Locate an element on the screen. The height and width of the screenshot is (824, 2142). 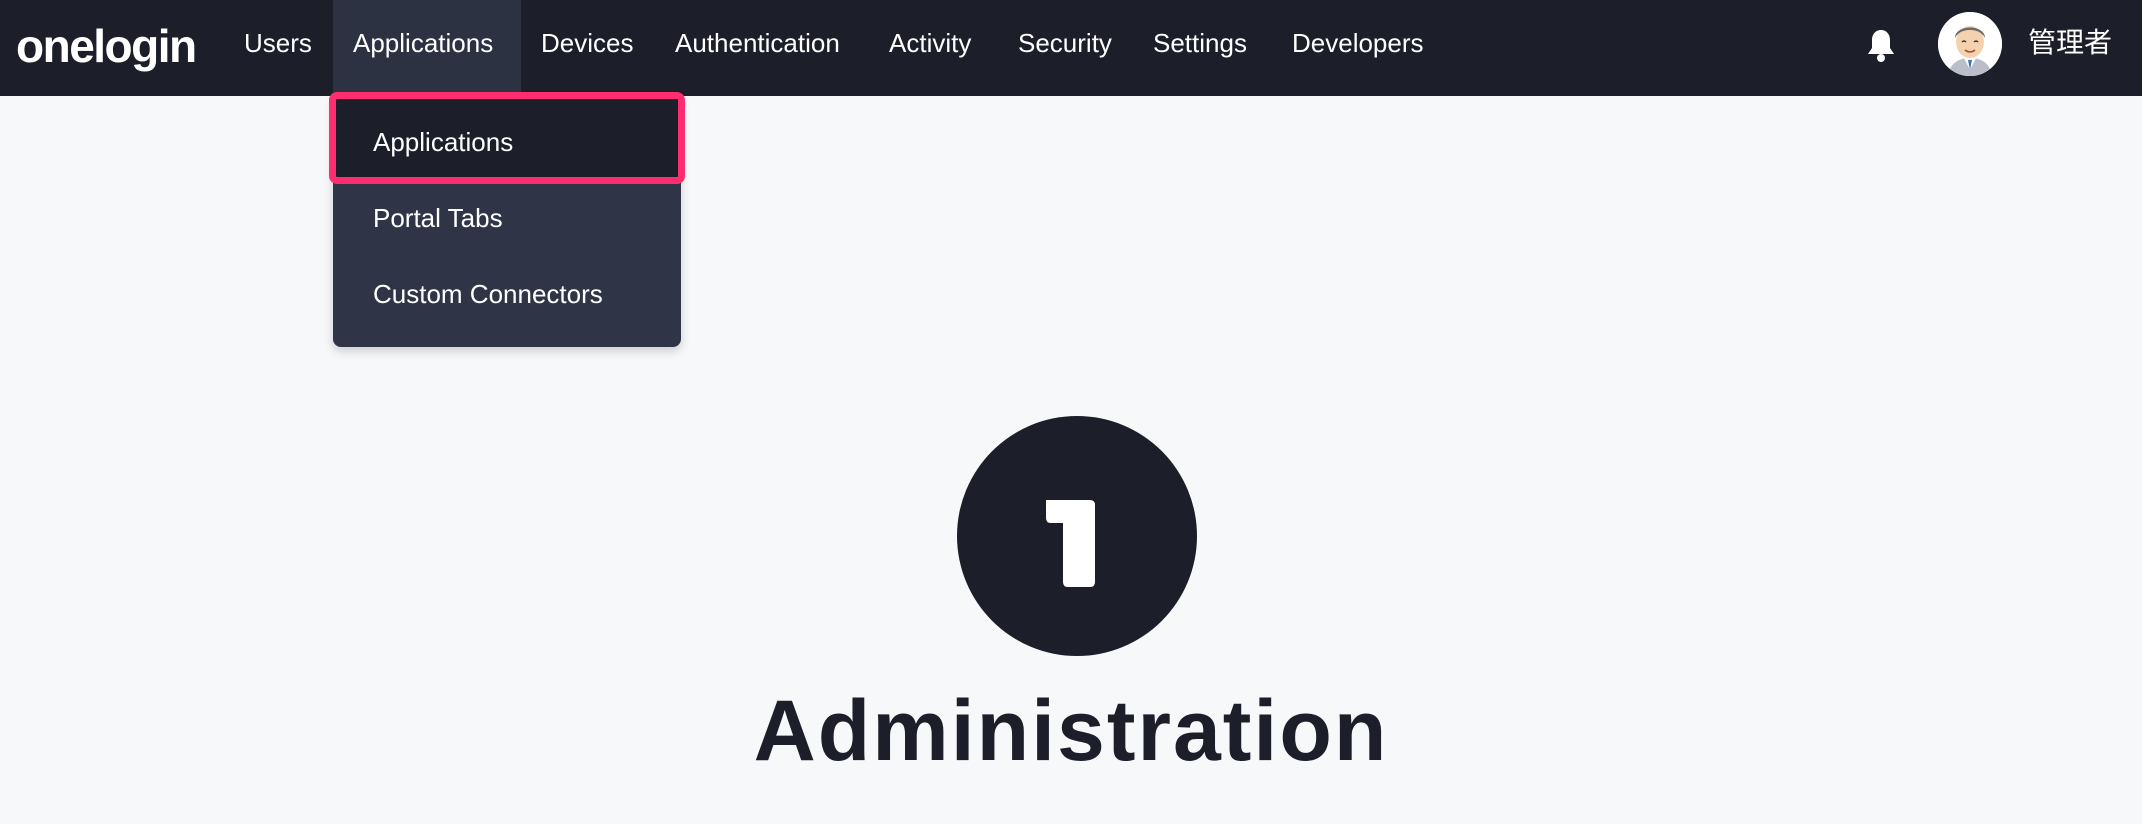
onelogin-logo: onelogin is located at coordinates (106, 46).